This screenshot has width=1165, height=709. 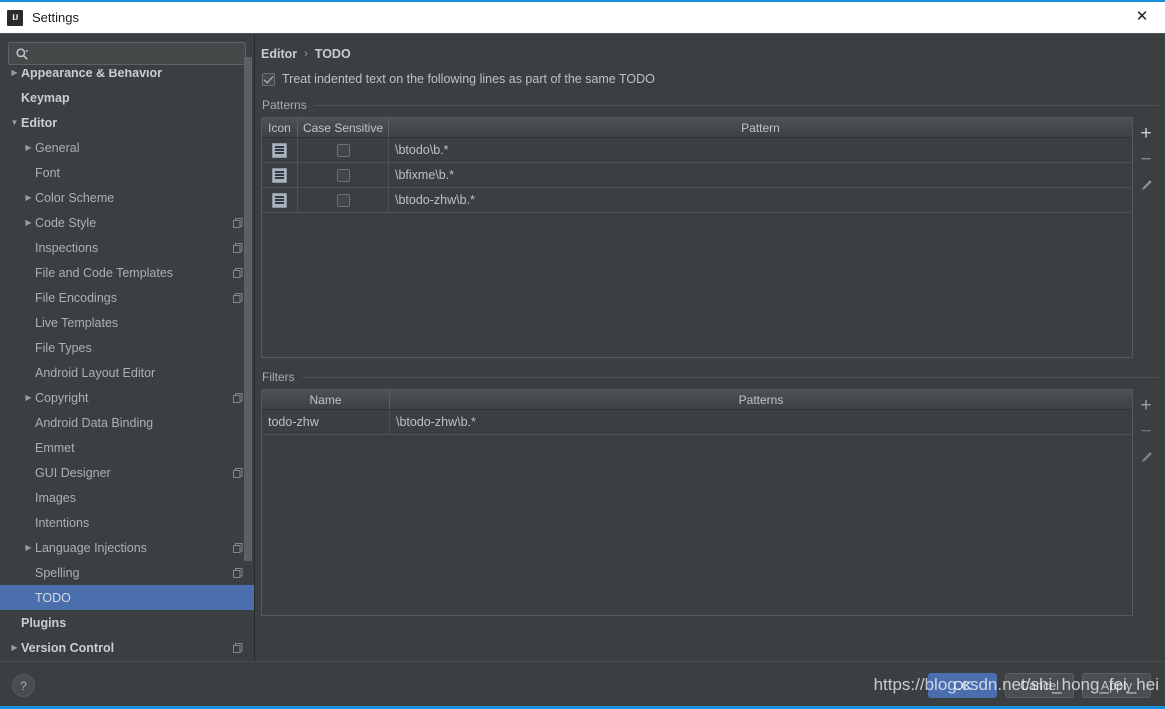 I want to click on table-row: \btodo-zhw\b.*, so click(x=697, y=200).